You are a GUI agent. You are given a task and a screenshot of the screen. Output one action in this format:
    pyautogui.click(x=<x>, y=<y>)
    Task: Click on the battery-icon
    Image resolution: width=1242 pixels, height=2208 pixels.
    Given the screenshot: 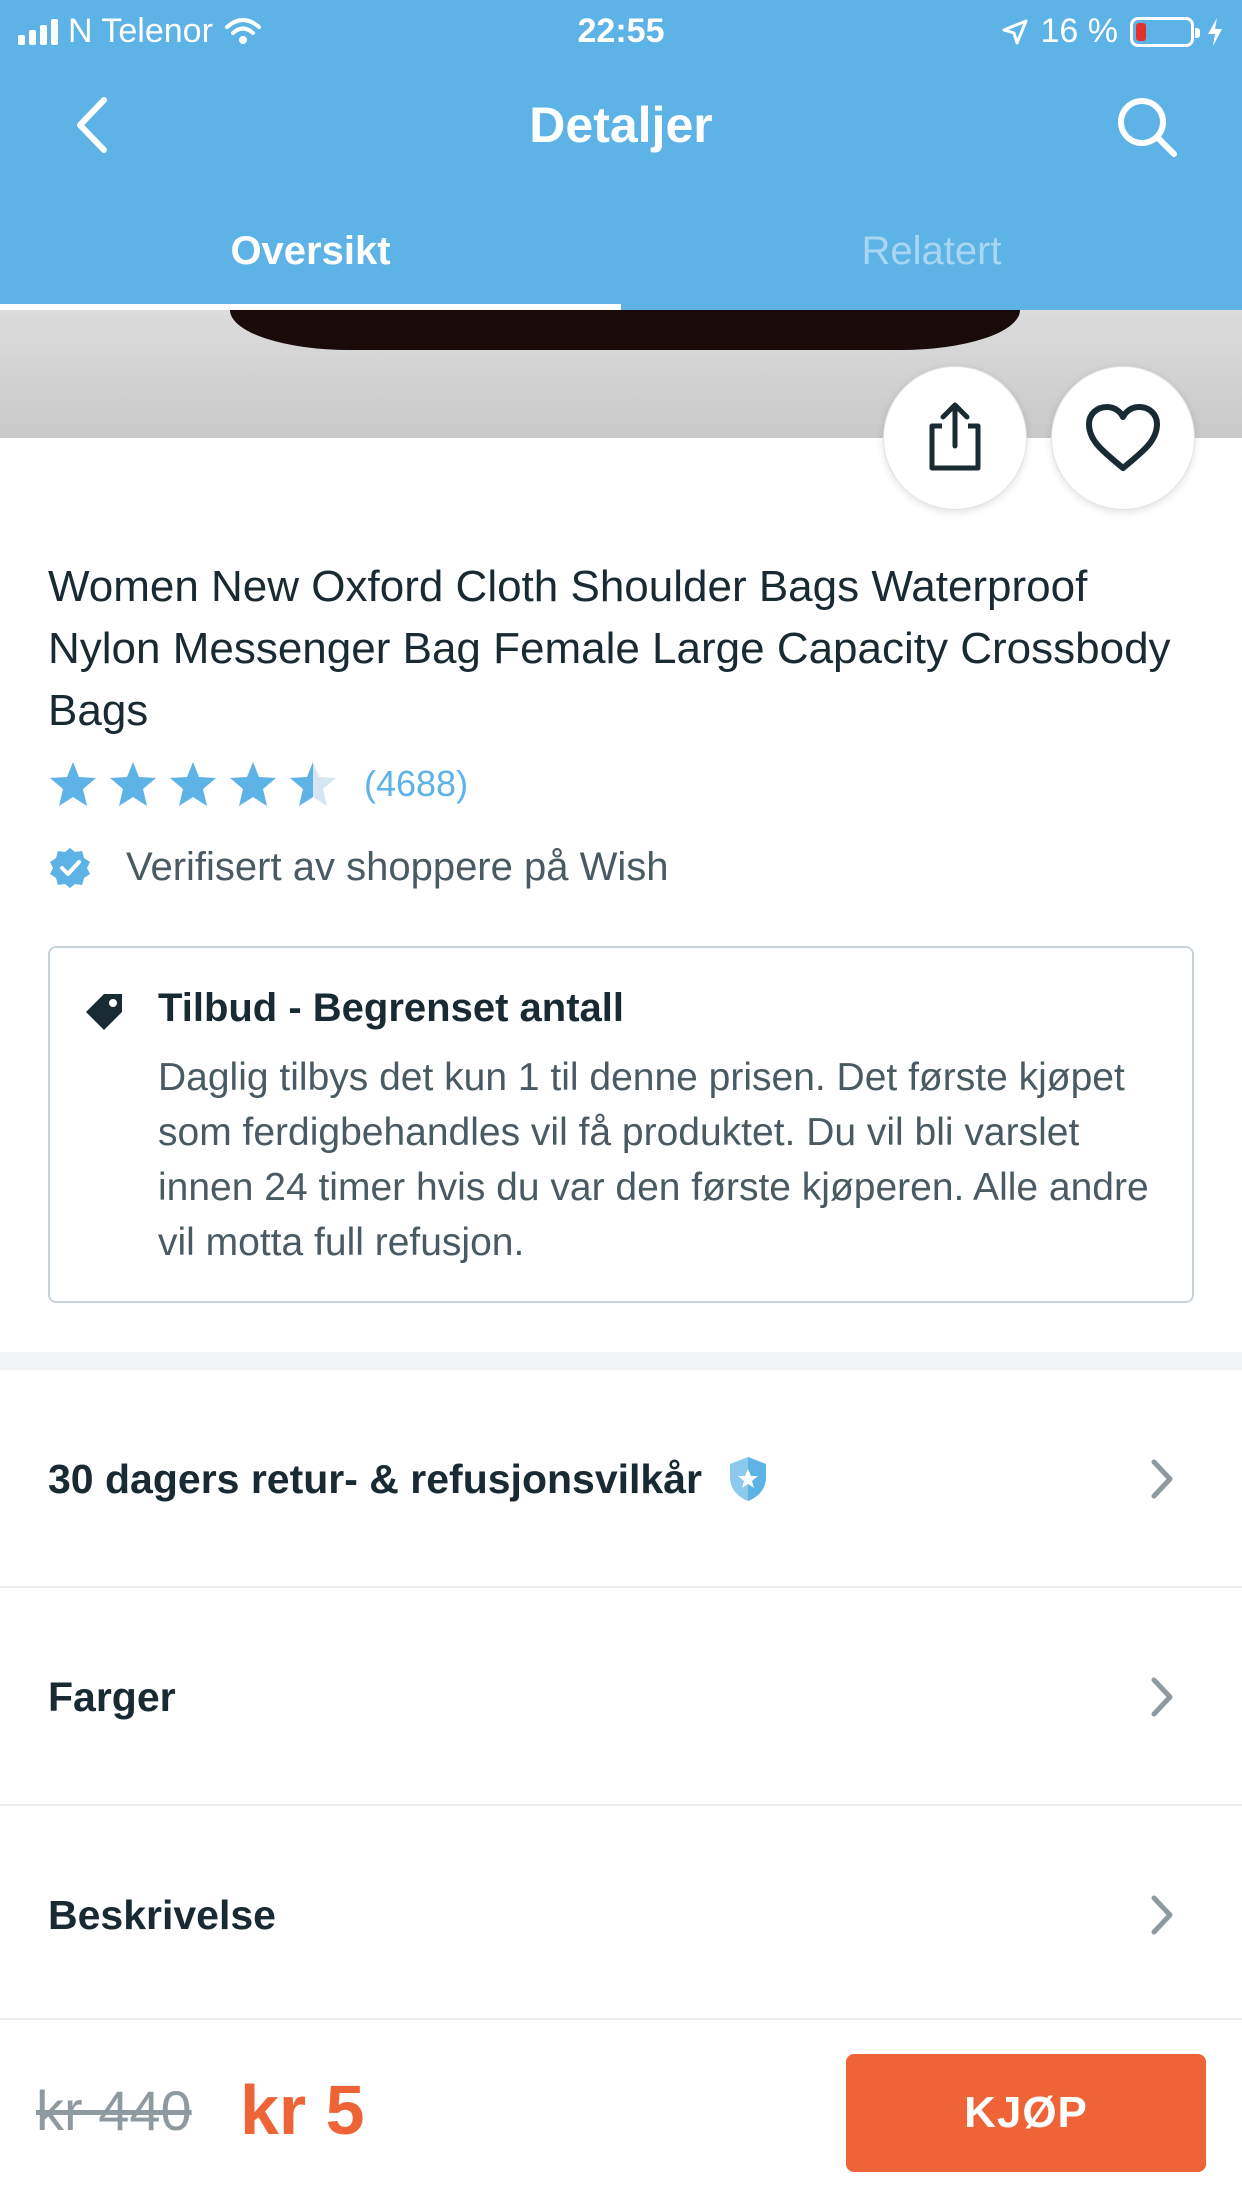 What is the action you would take?
    pyautogui.click(x=1165, y=31)
    